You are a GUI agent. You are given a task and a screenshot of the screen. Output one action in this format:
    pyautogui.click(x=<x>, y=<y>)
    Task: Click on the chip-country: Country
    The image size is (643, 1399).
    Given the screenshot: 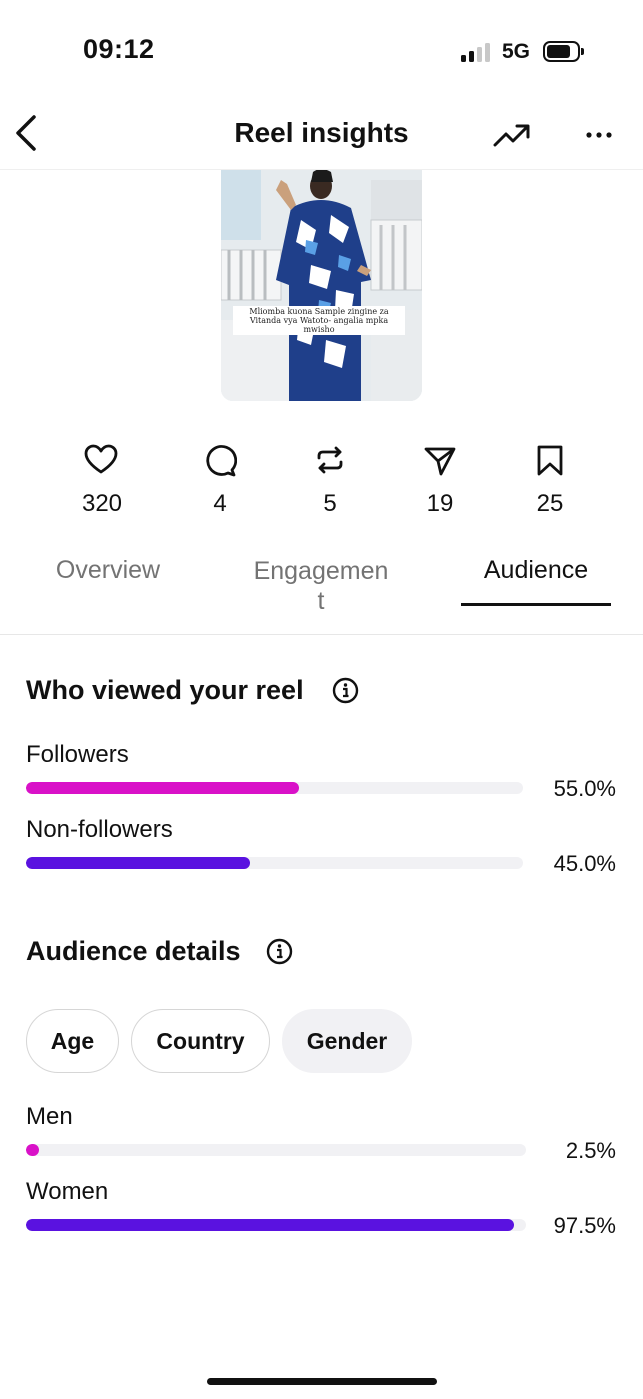 What is the action you would take?
    pyautogui.click(x=200, y=1041)
    